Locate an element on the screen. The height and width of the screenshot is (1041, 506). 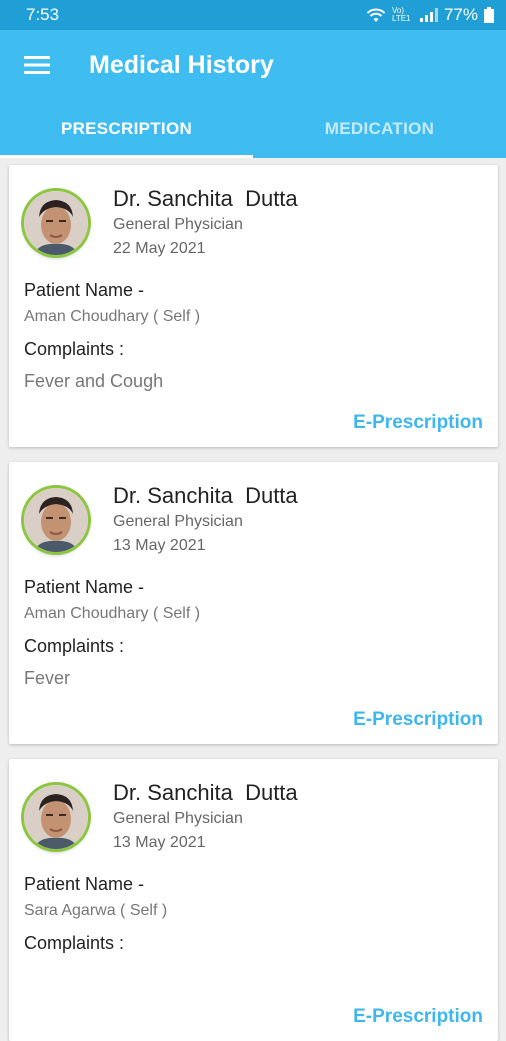
status-icons: Vo) LTE1 77% is located at coordinates (430, 15).